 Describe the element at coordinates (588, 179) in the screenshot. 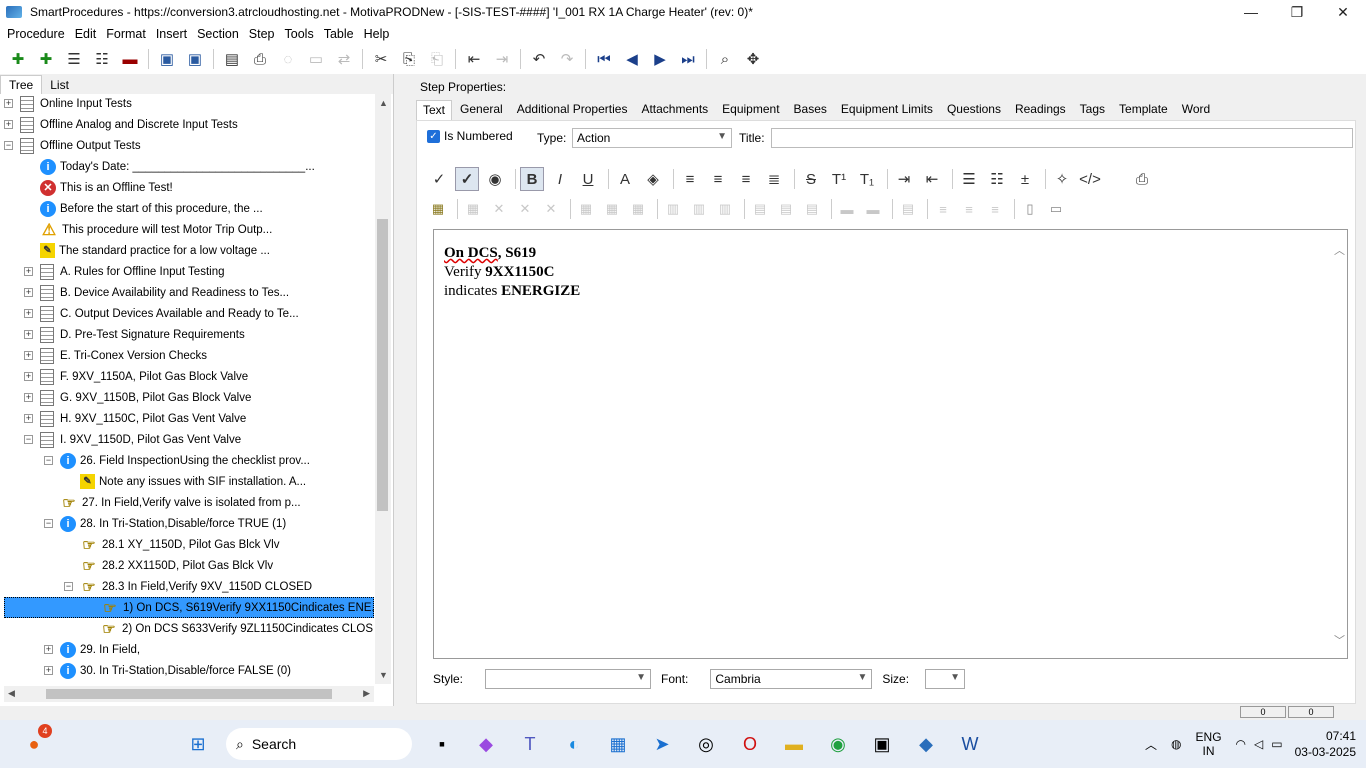

I see `underline-icon: U` at that location.